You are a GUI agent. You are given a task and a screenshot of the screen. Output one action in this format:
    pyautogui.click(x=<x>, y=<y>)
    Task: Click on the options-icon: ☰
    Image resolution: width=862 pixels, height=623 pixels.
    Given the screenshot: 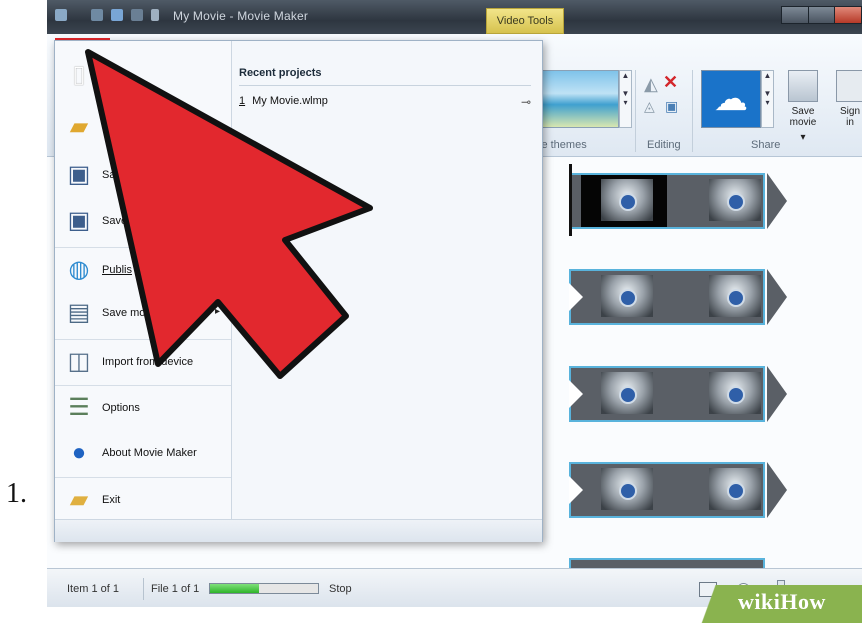 What is the action you would take?
    pyautogui.click(x=79, y=407)
    